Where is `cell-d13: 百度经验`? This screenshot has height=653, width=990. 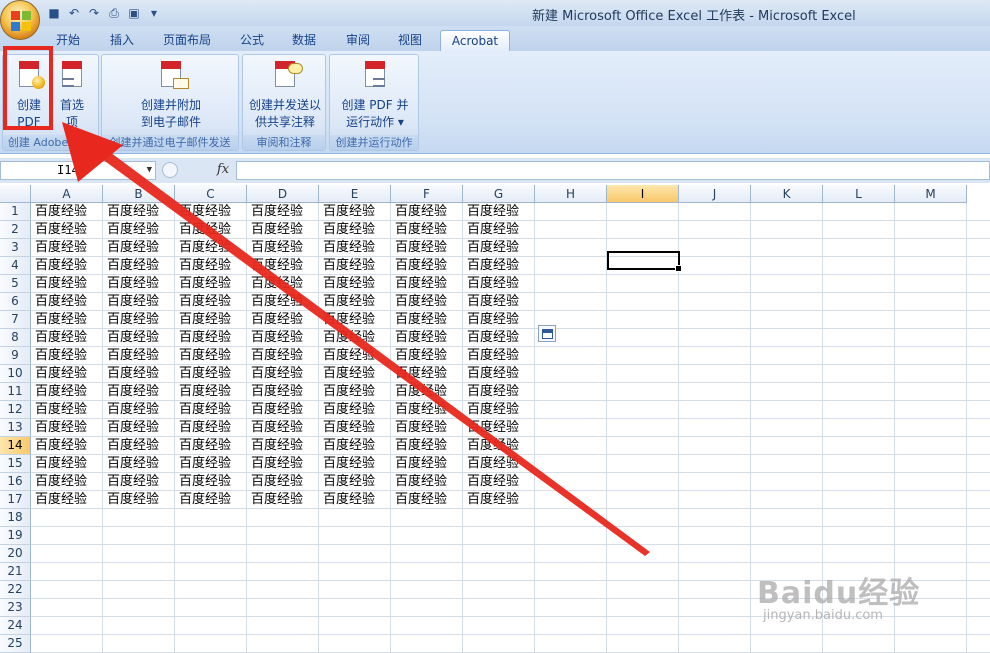 cell-d13: 百度经验 is located at coordinates (283, 428).